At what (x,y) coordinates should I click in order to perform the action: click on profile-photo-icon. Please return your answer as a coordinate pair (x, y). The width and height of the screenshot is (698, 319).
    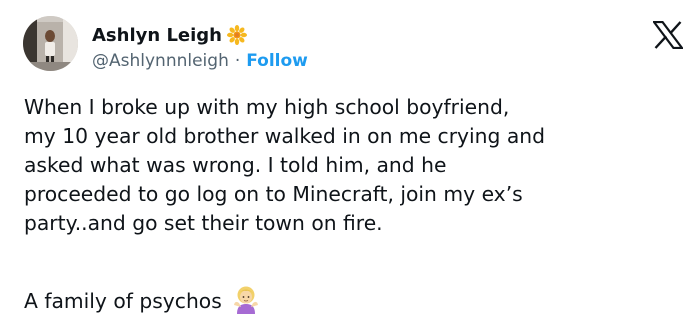
    Looking at the image, I should click on (50, 43).